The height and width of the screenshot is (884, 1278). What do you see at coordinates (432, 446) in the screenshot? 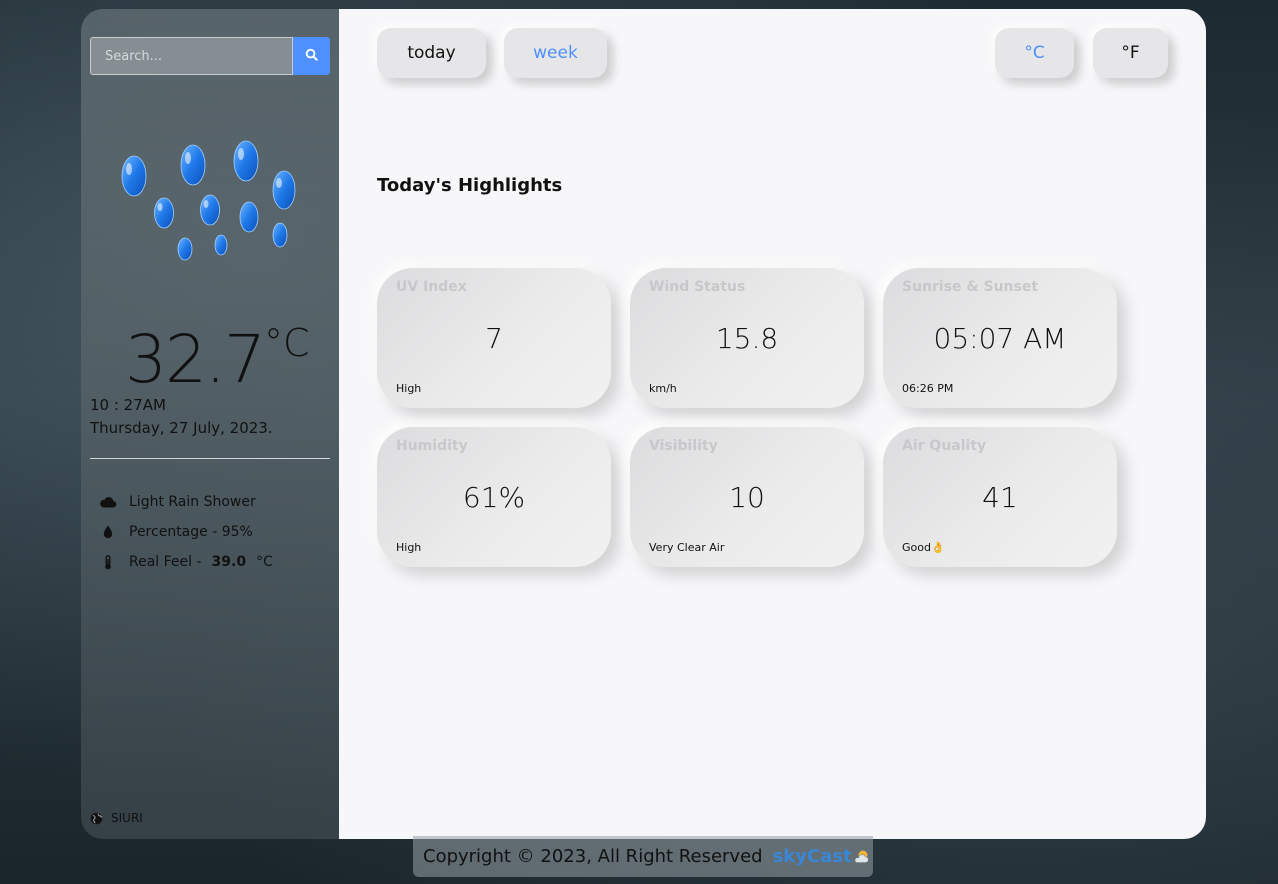
I see `card-title: Humidity` at bounding box center [432, 446].